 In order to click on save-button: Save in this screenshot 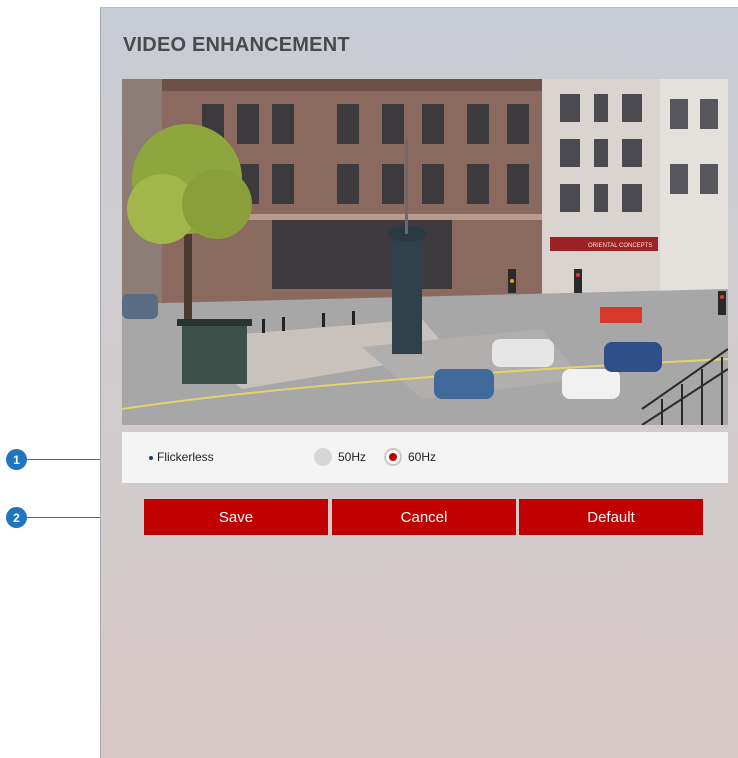, I will do `click(236, 517)`.